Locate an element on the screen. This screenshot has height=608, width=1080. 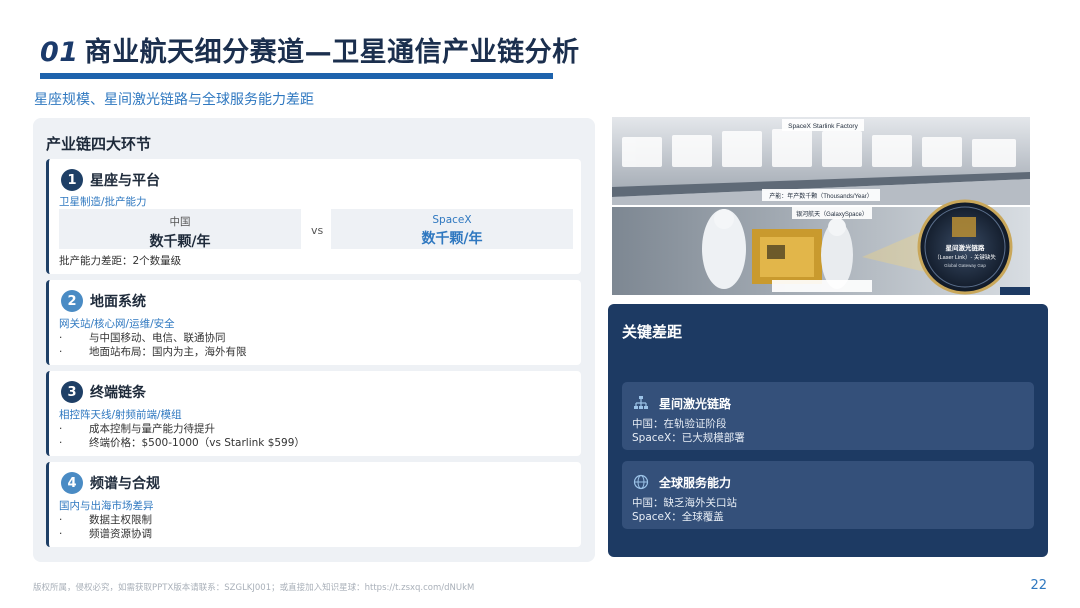
china-value: 数千颗/年 is located at coordinates (180, 242).